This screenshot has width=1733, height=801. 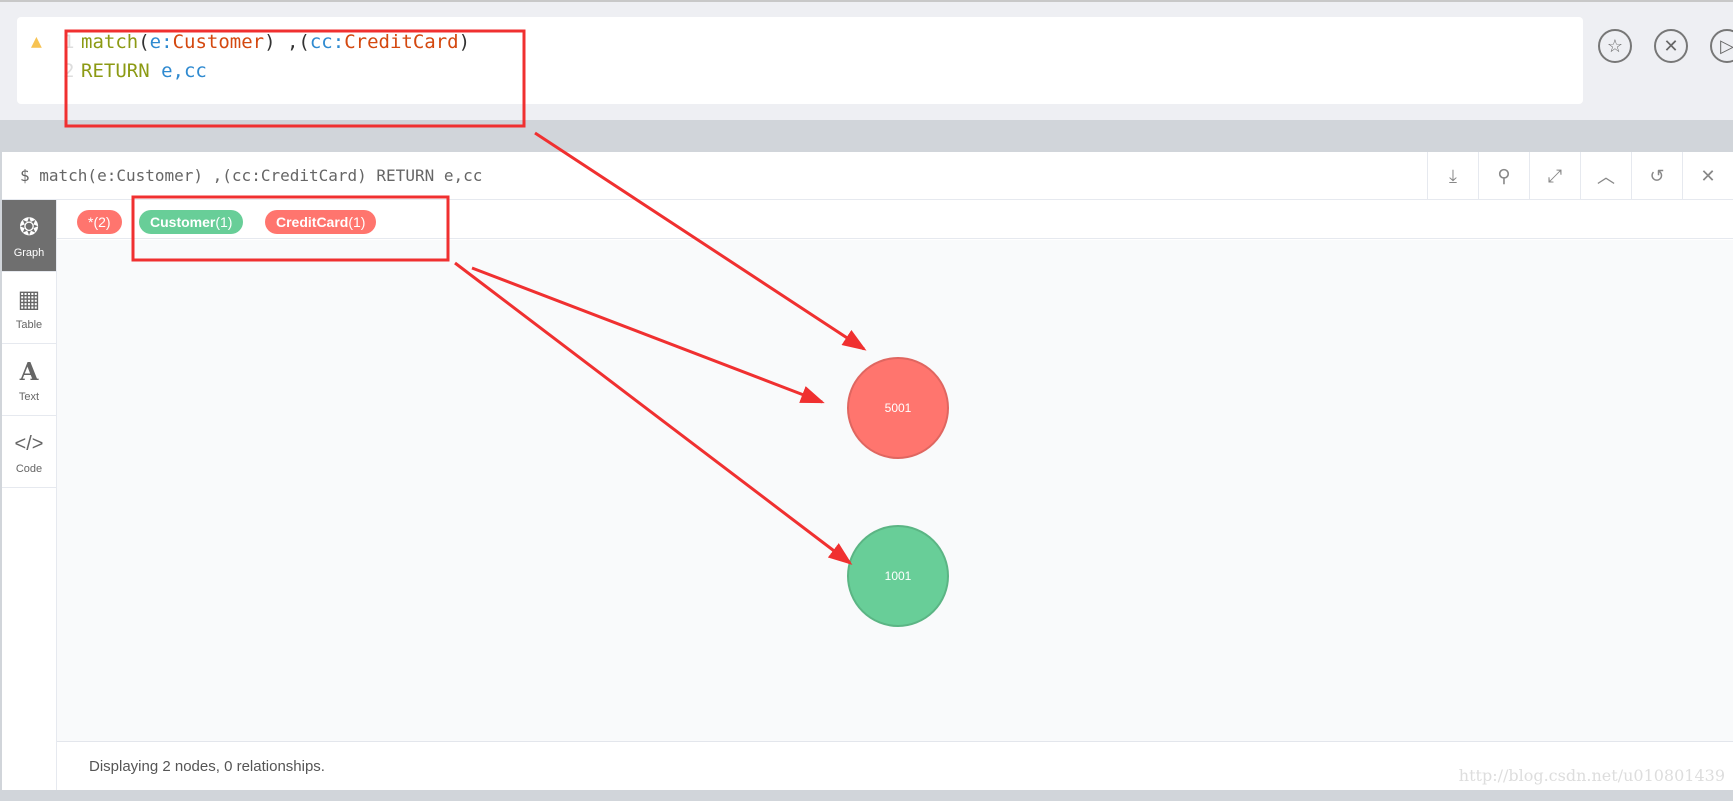 I want to click on rerun-button: ↺, so click(x=1656, y=176).